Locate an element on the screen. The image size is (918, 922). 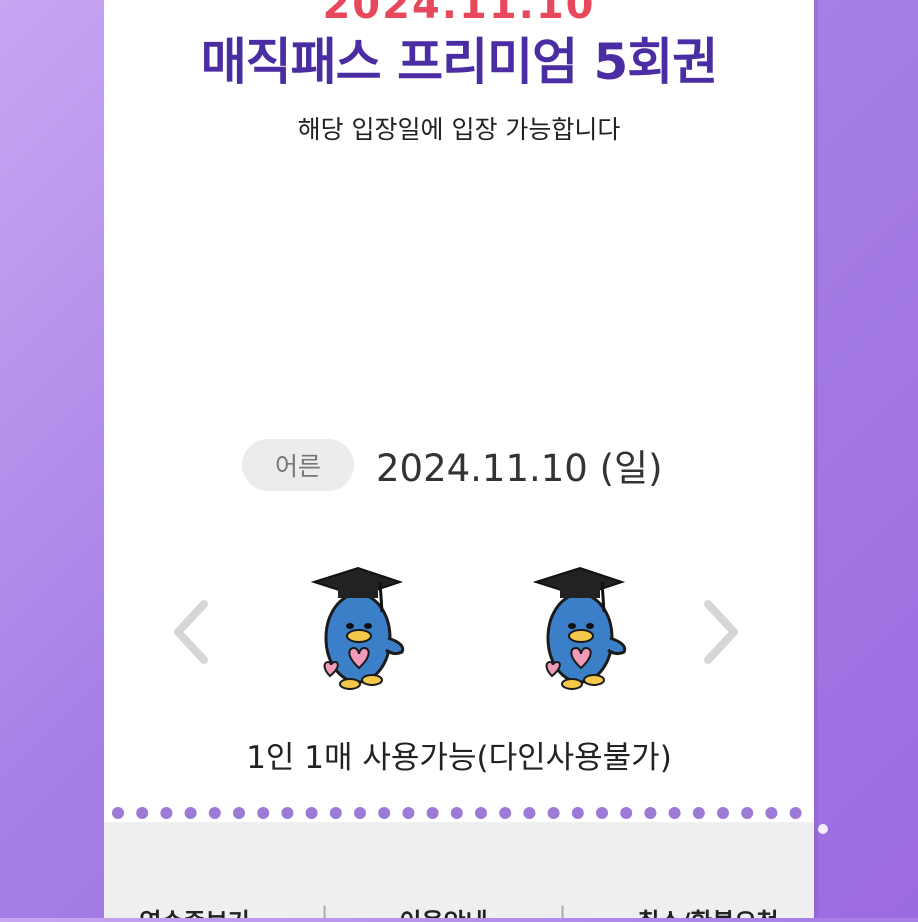
ticket-right-edge is located at coordinates (825, 459).